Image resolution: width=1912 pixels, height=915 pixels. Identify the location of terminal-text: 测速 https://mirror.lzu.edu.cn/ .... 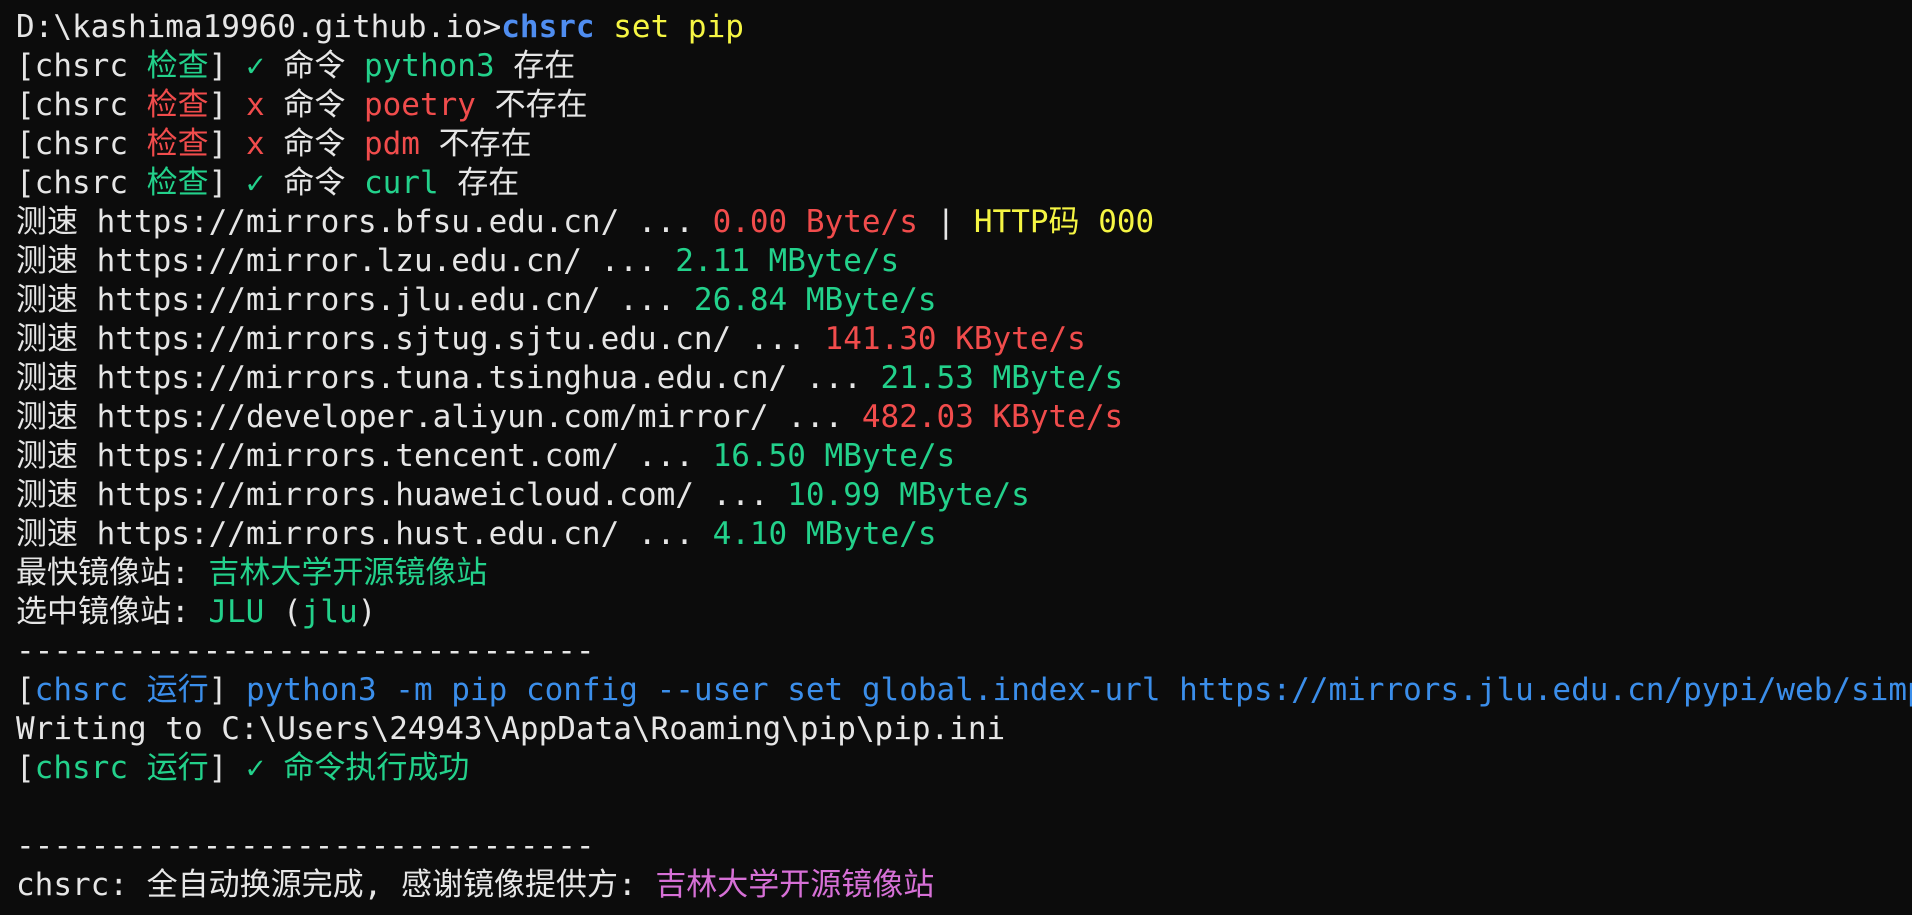
(346, 261).